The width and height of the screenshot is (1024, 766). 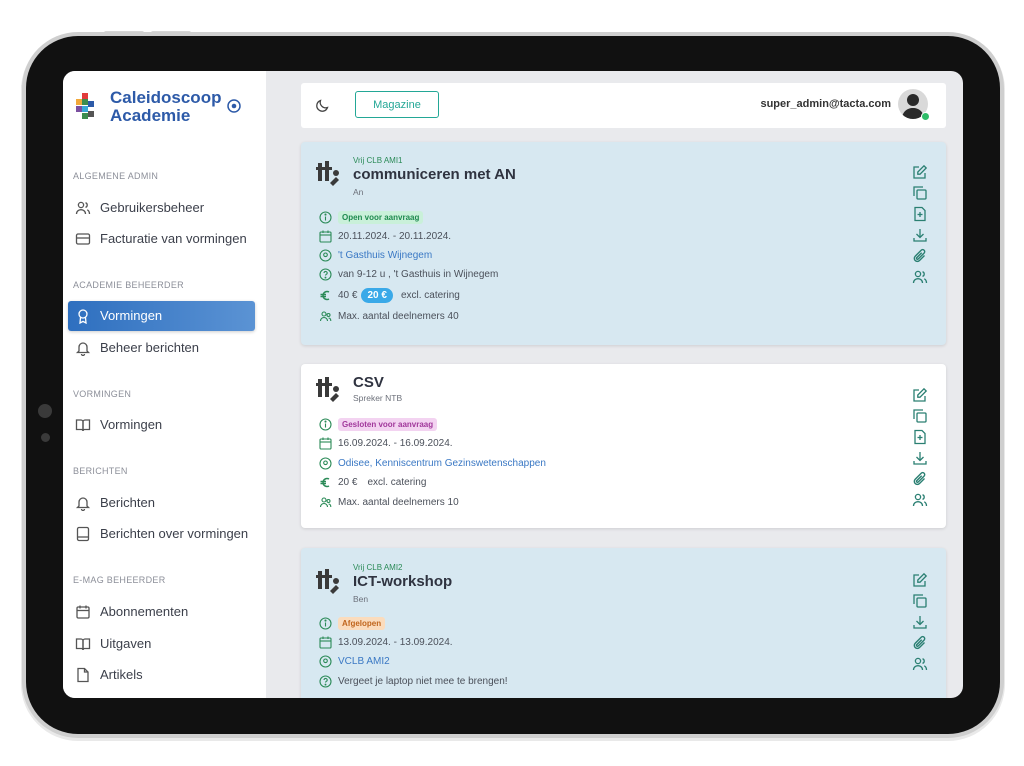 I want to click on status-row: Afgelopen, so click(x=352, y=623).